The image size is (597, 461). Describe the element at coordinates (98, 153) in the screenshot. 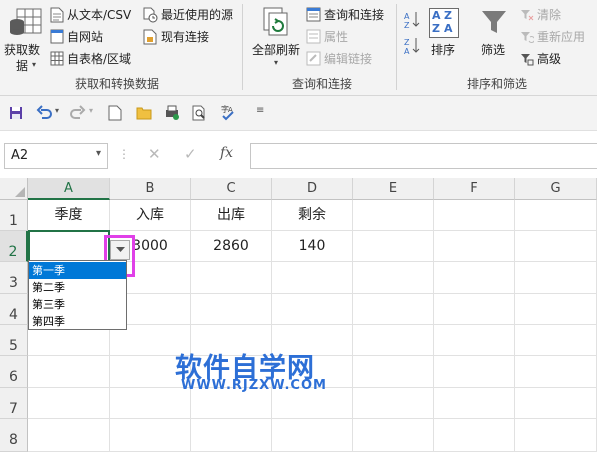

I see `name-box-dropdown-icon: ▾` at that location.